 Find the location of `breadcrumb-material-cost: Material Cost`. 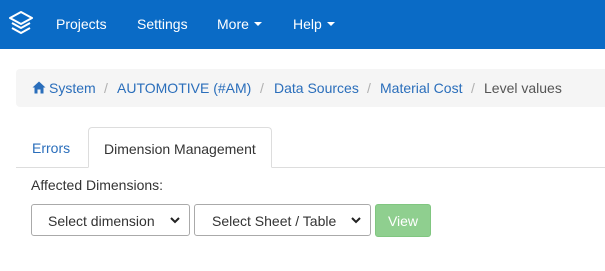

breadcrumb-material-cost: Material Cost is located at coordinates (421, 88).